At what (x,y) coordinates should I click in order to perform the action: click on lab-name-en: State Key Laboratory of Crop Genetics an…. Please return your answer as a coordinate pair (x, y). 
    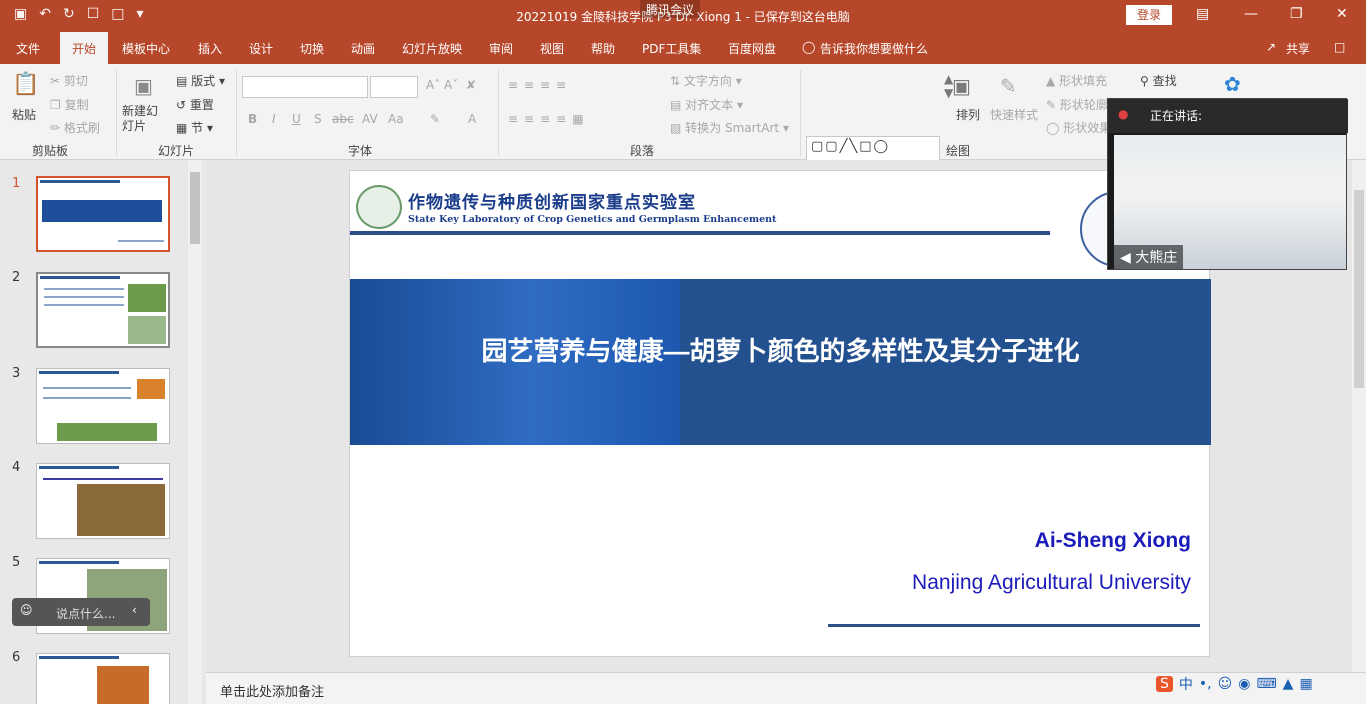
    Looking at the image, I should click on (592, 219).